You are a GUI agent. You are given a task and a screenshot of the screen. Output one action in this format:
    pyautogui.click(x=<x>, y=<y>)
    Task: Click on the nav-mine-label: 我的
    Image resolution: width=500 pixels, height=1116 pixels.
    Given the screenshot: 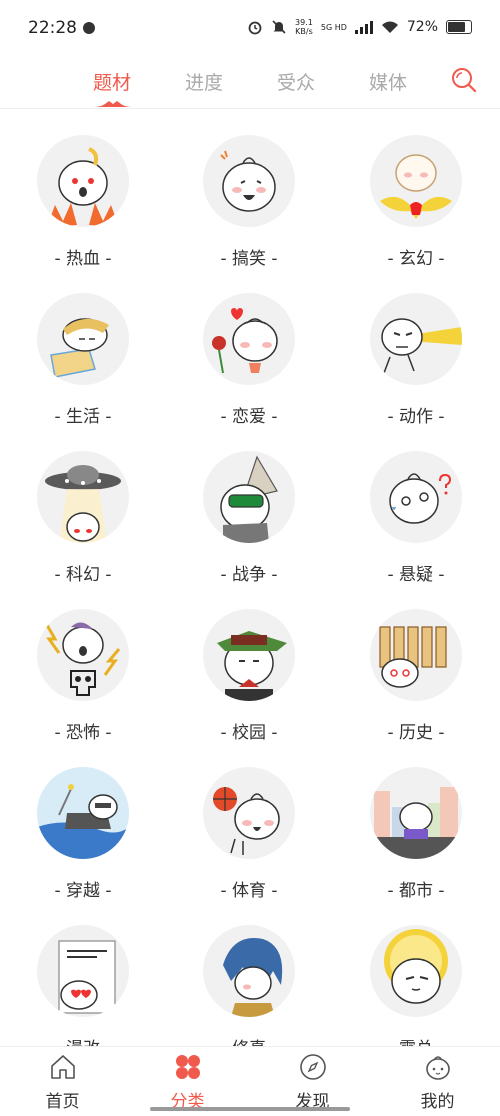 What is the action you would take?
    pyautogui.click(x=437, y=1102)
    